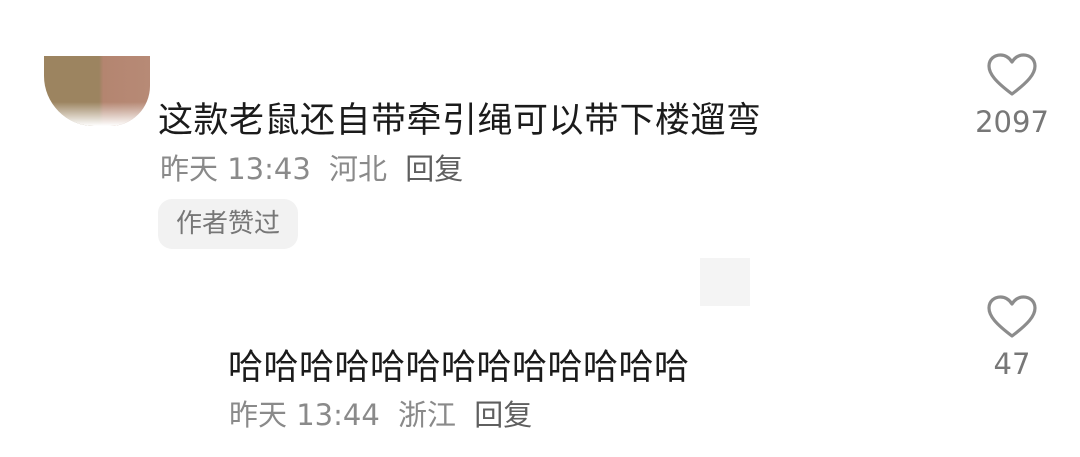 The image size is (1080, 457). I want to click on comment-text: 哈哈哈哈哈哈哈哈哈哈哈哈哈, so click(459, 368).